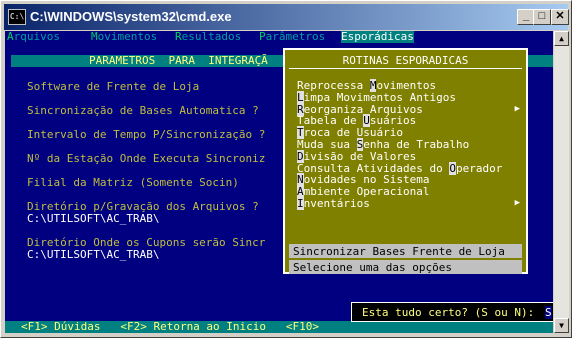 The image size is (572, 338). What do you see at coordinates (292, 37) in the screenshot?
I see `menu-parametros: Parâmetros` at bounding box center [292, 37].